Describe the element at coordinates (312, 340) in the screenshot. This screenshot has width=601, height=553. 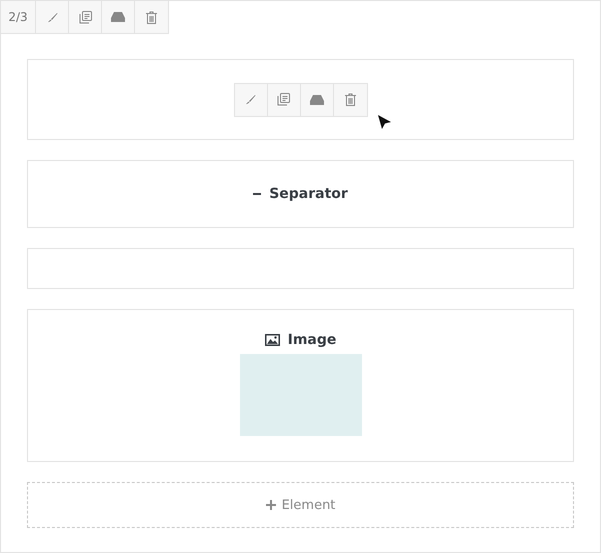
I see `block-title: Image` at that location.